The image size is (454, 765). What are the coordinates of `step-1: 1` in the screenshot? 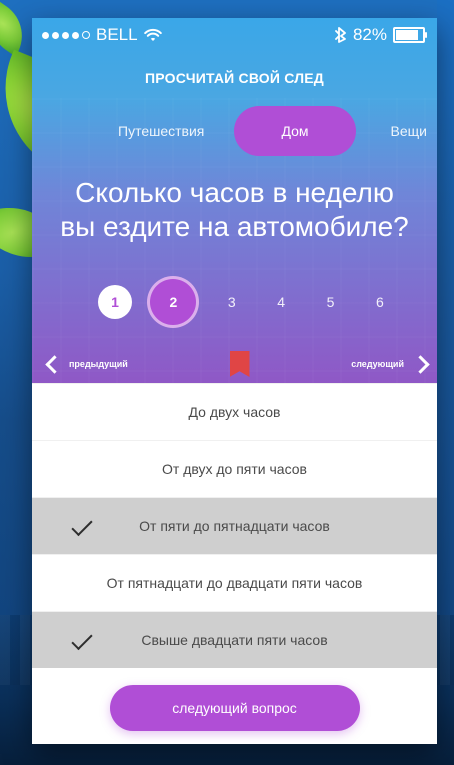 It's located at (115, 302).